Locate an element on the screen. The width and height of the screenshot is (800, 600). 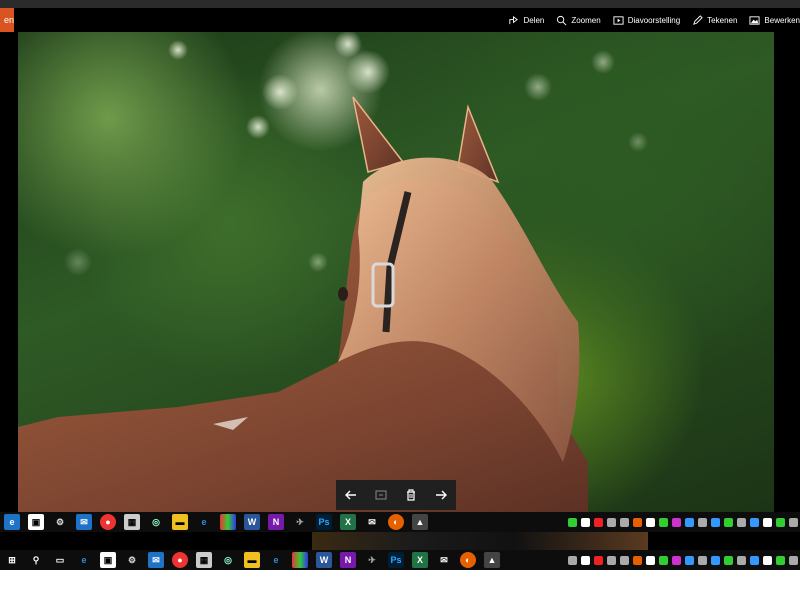
edit-button: Bewerken is located at coordinates (774, 20).